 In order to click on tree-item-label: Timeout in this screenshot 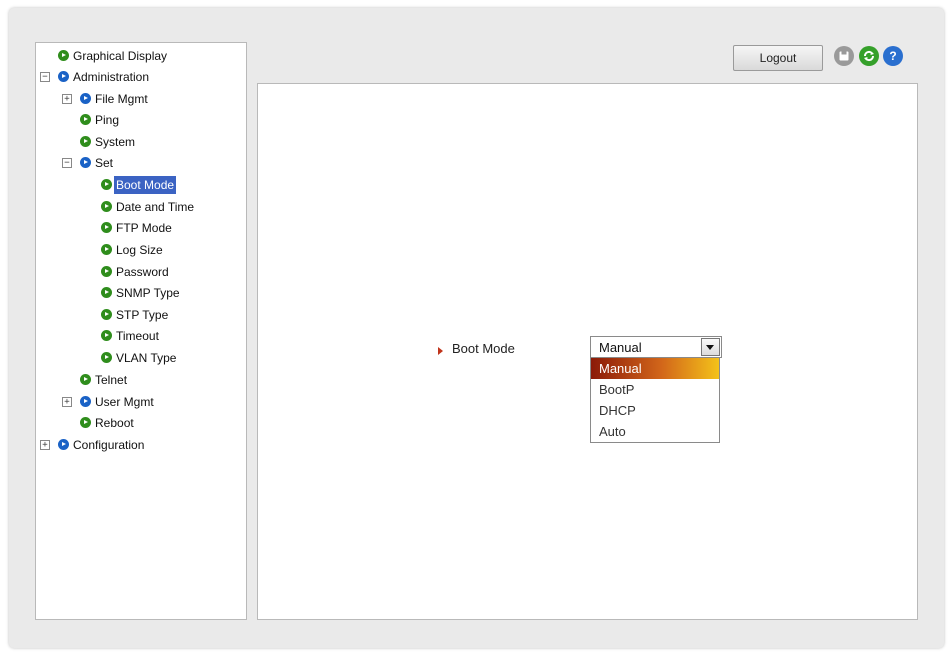, I will do `click(137, 336)`.